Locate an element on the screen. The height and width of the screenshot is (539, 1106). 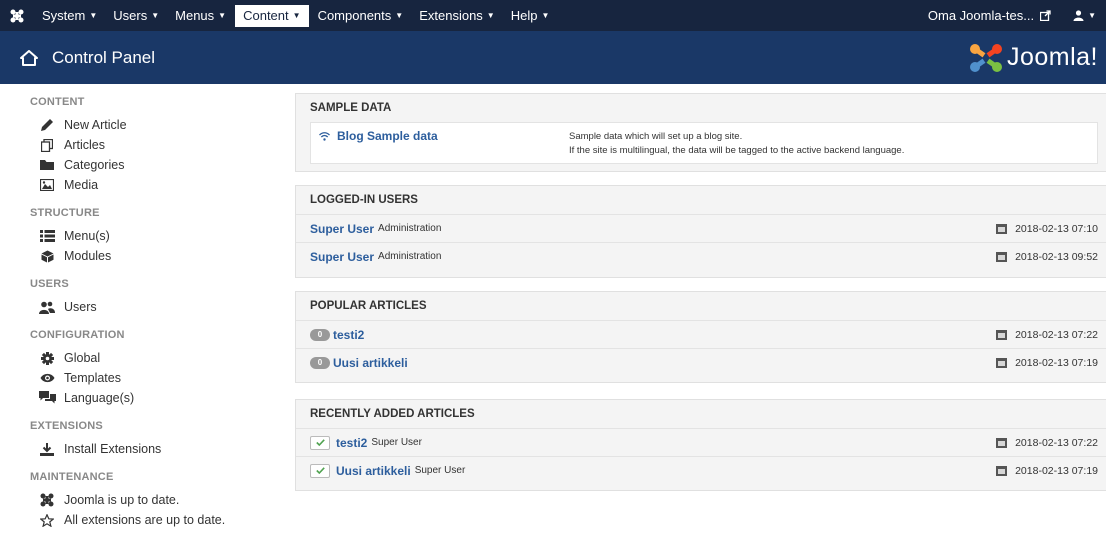
menu-menus: Menus ▼ is located at coordinates (200, 15).